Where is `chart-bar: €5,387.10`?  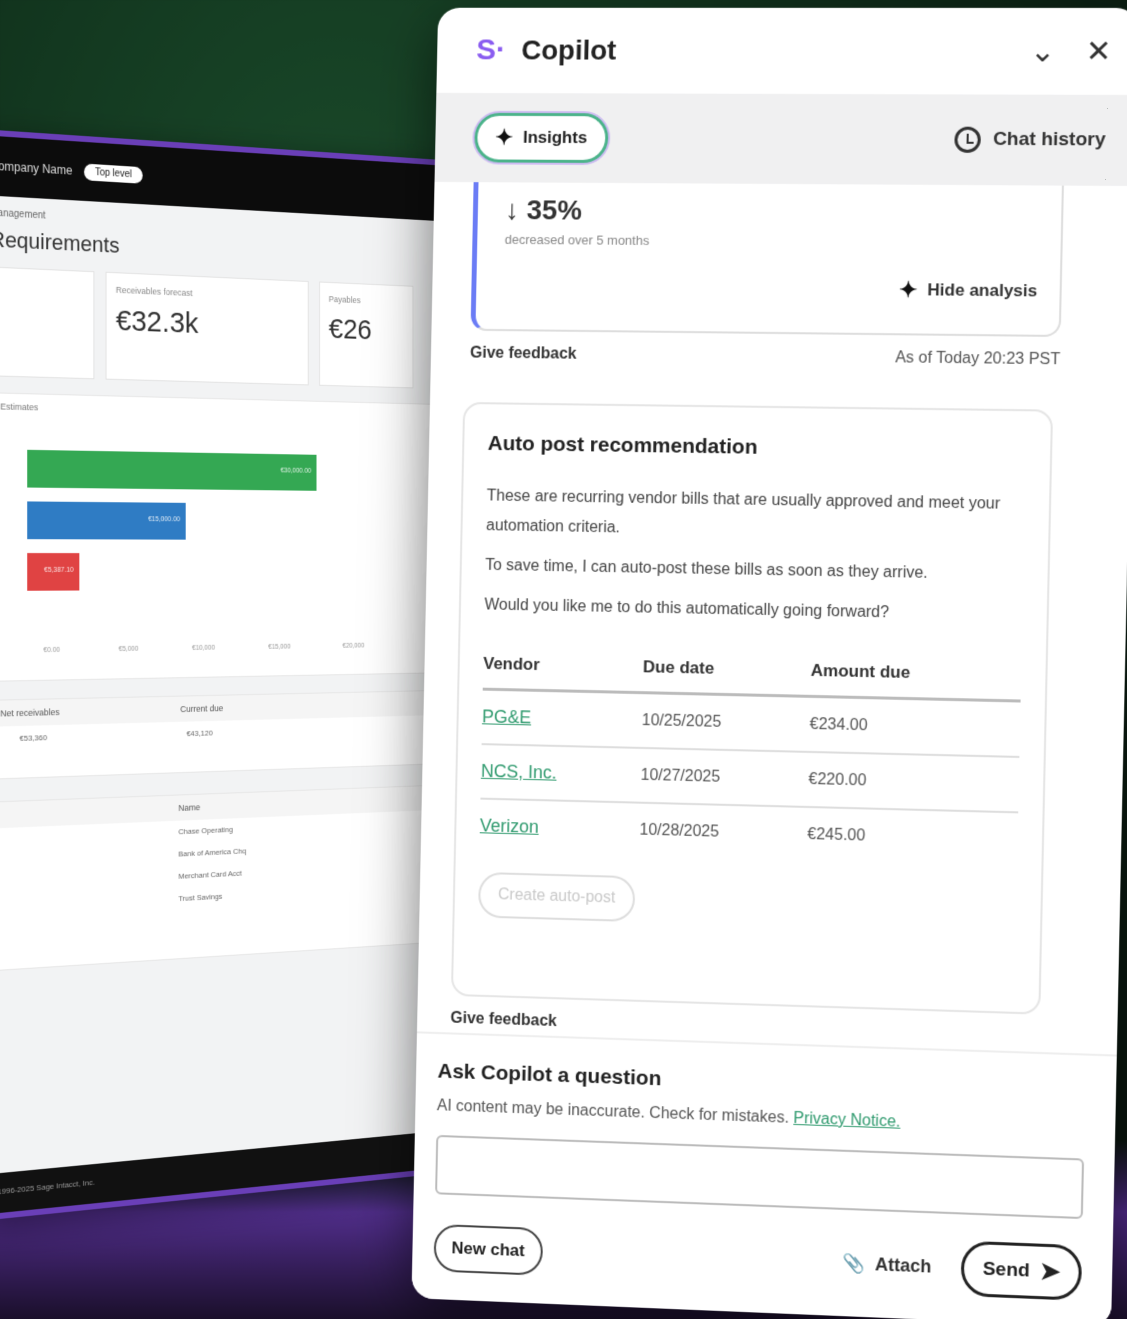
chart-bar: €5,387.10 is located at coordinates (53, 572).